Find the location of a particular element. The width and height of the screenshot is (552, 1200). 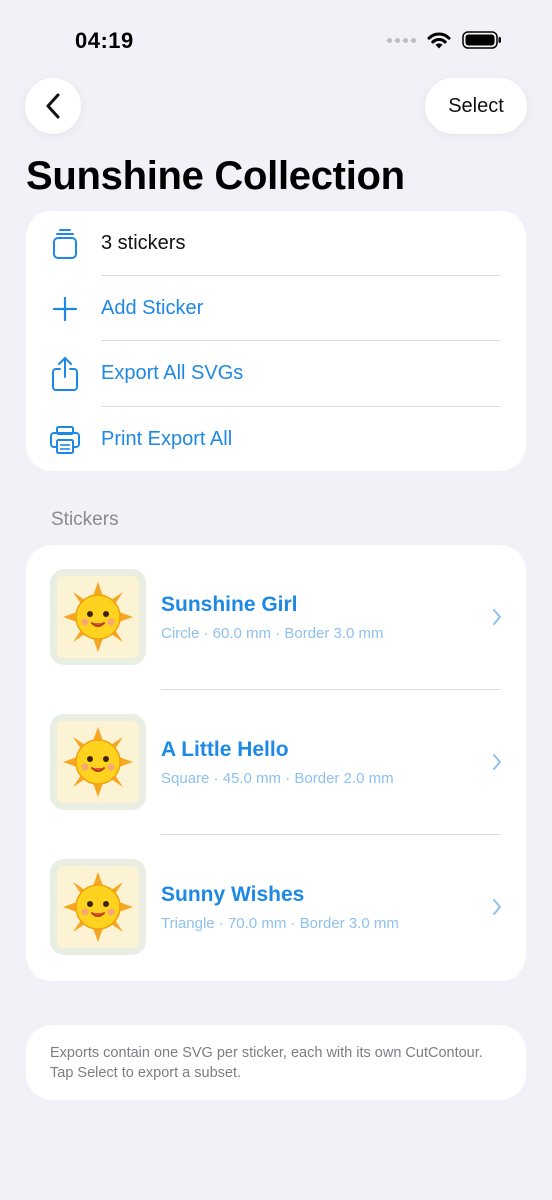

sticker-meta: Circle · 60.0 mm · Border 3.0 mm is located at coordinates (272, 633).